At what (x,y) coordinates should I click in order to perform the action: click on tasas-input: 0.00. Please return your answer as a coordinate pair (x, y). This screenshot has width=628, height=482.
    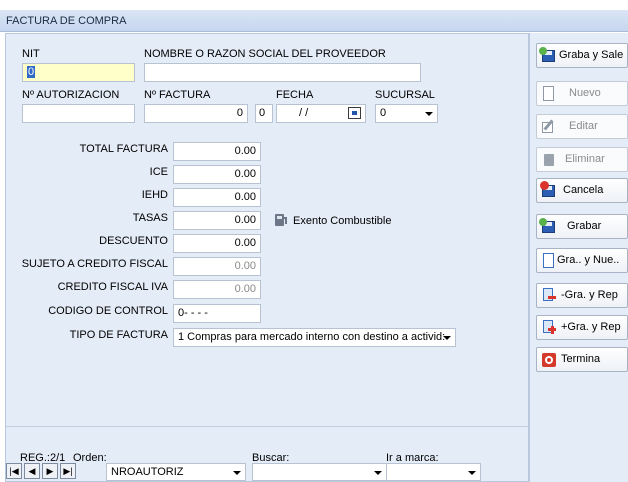
    Looking at the image, I should click on (217, 220).